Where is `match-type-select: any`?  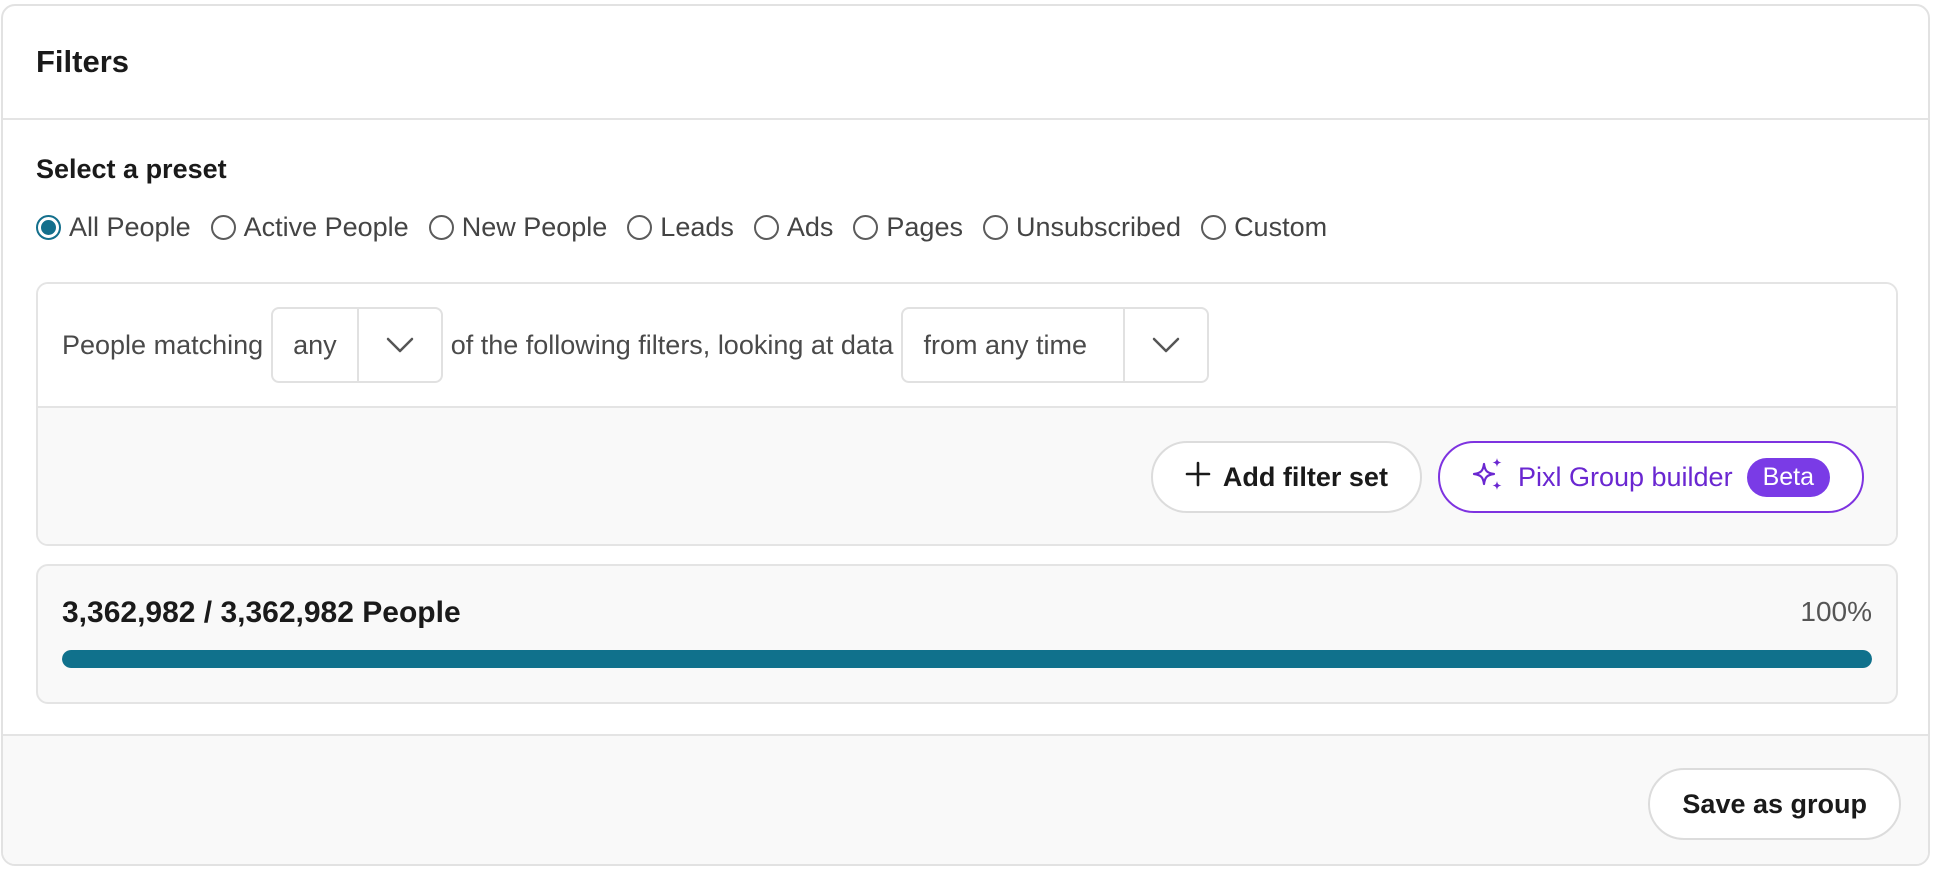
match-type-select: any is located at coordinates (357, 345).